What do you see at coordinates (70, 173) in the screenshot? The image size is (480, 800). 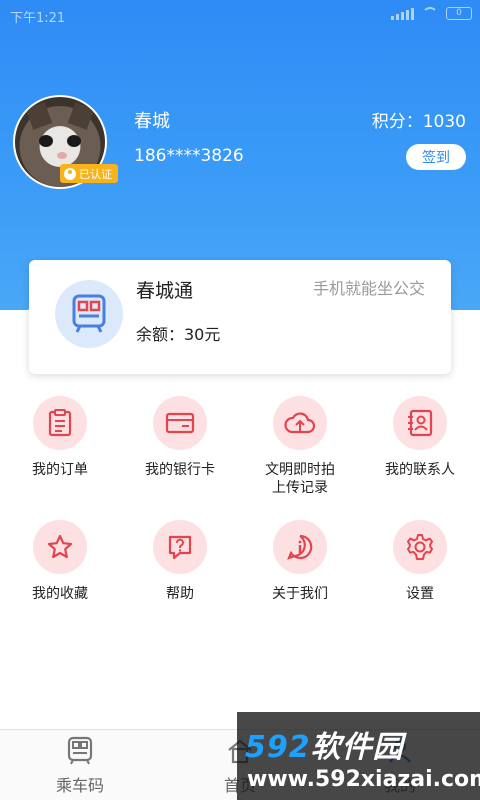 I see `verified-icon` at bounding box center [70, 173].